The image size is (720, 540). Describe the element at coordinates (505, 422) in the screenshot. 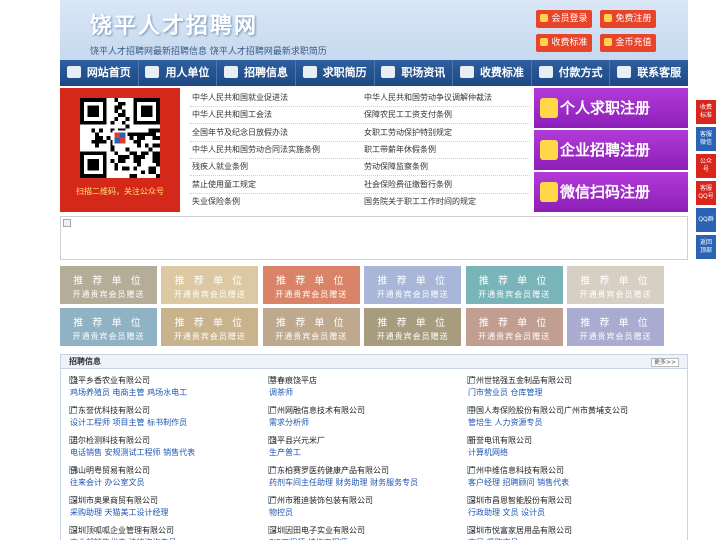

I see `job-roles-link: 管培生 人力资源专员` at that location.